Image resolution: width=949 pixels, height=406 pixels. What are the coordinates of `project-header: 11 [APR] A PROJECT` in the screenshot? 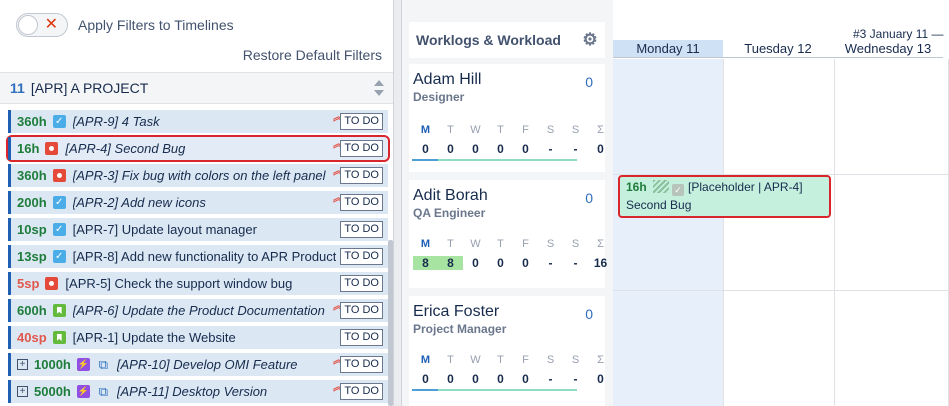 It's located at (196, 88).